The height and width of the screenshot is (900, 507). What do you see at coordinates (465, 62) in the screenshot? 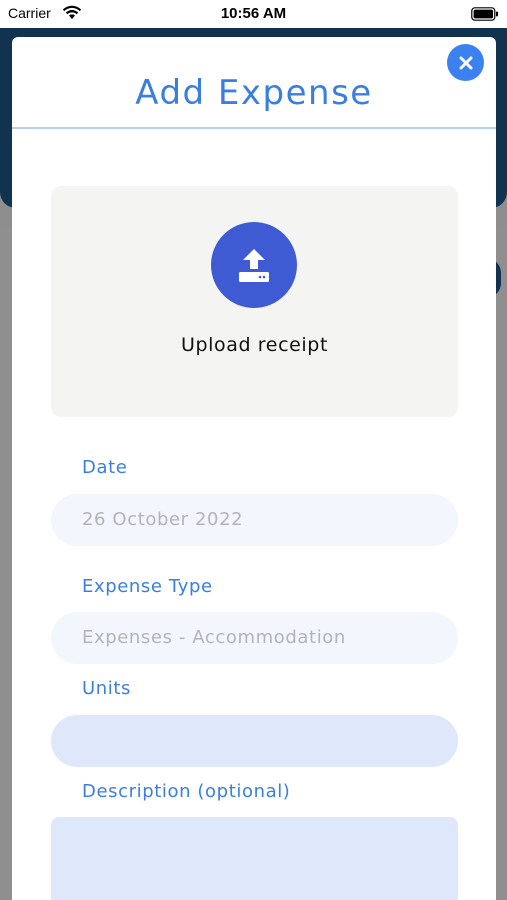
I see `close-icon` at bounding box center [465, 62].